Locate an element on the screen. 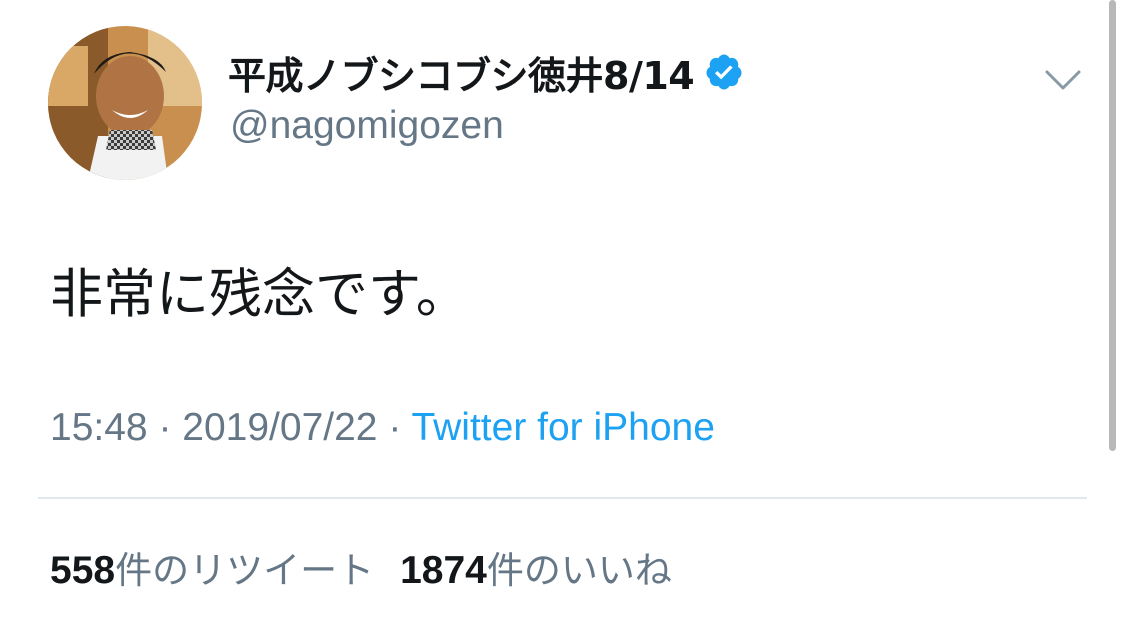 The image size is (1125, 617). tweet-stats: 558件のリツイート 1874件のいいね is located at coordinates (361, 567).